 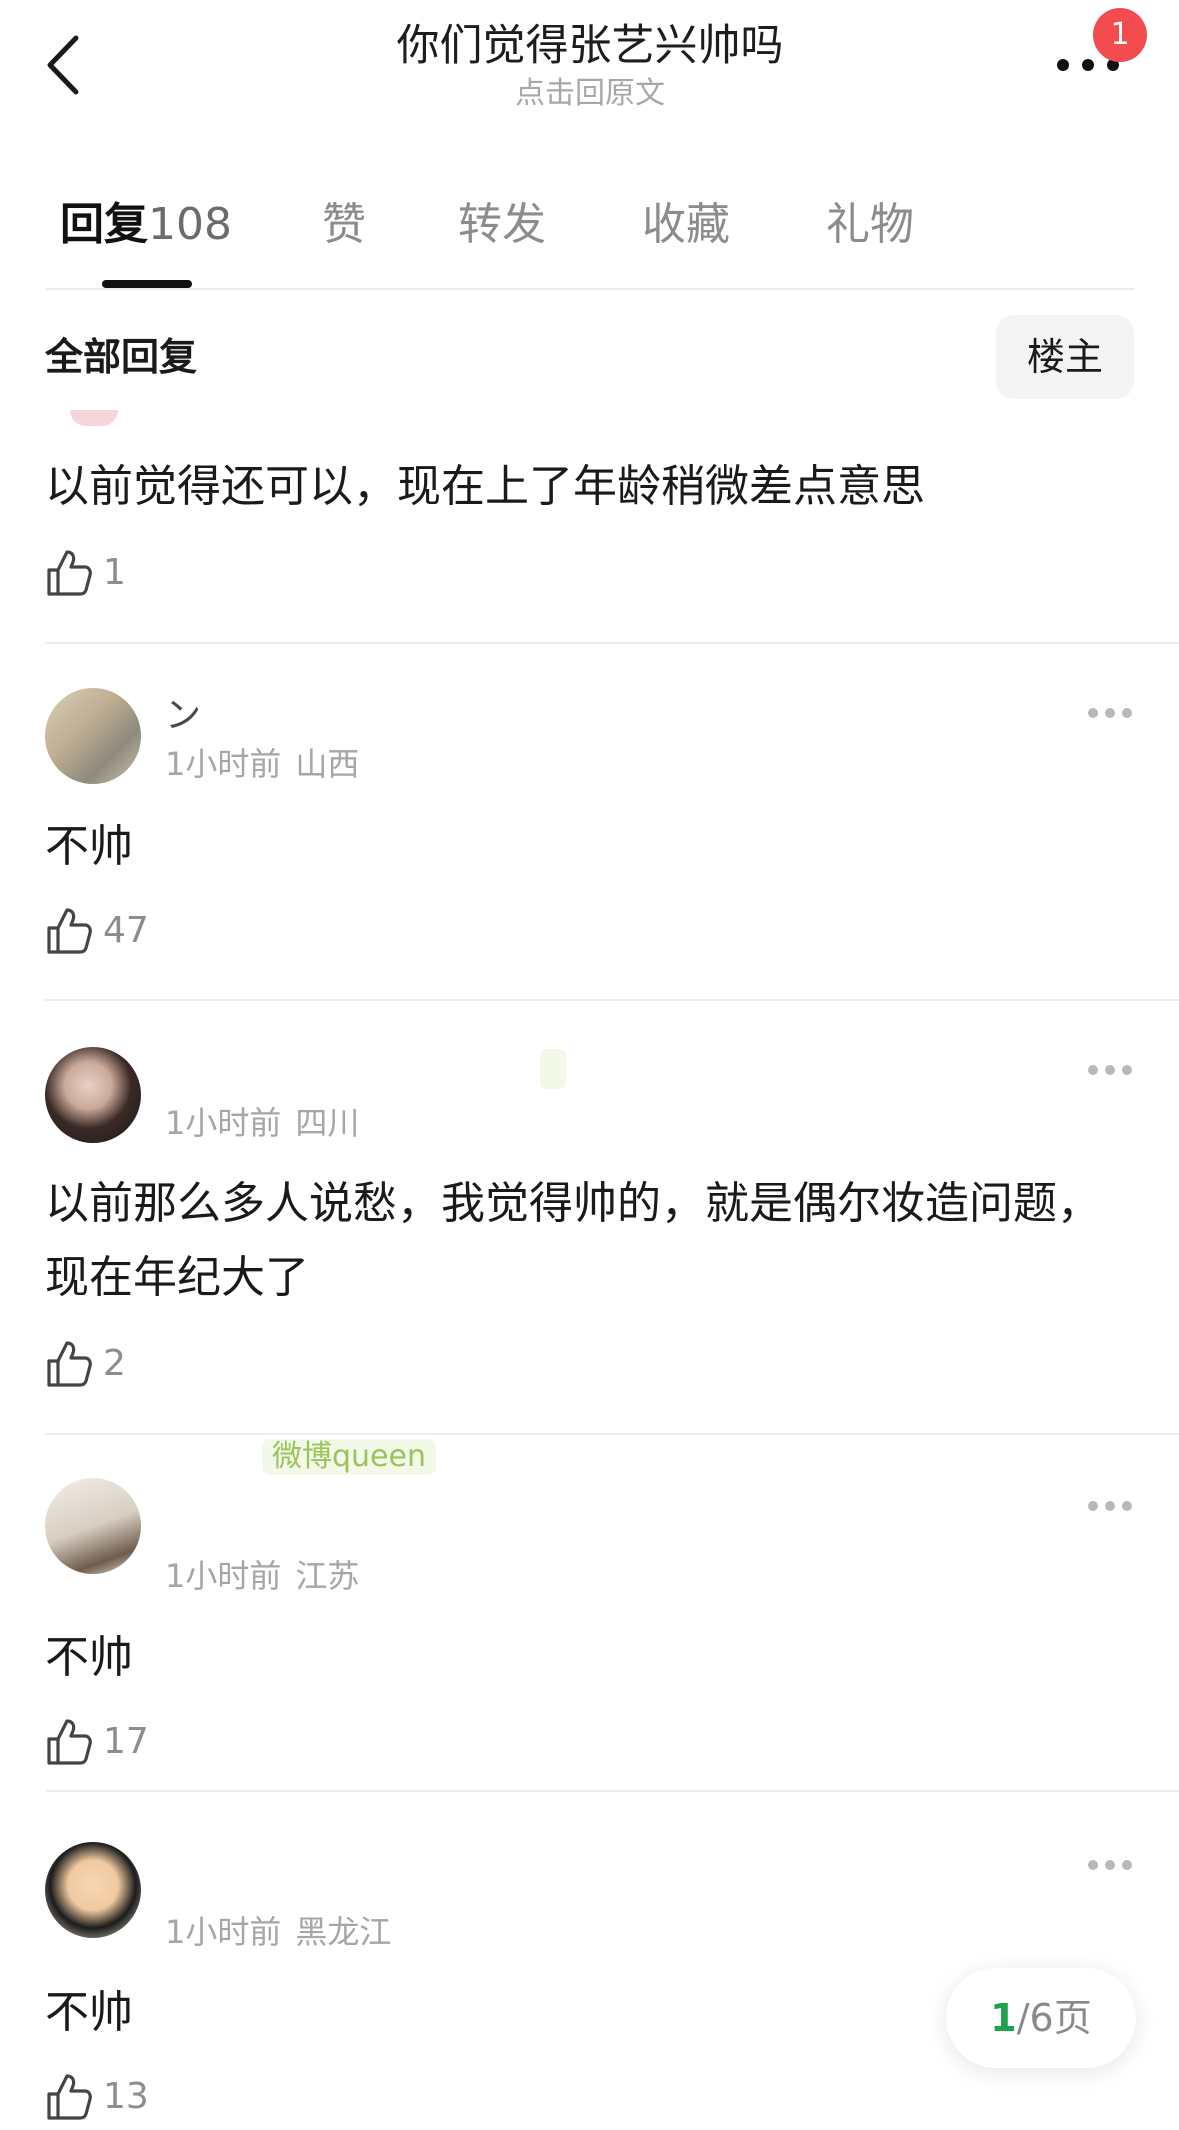 I want to click on comment-location: 黑龙江, so click(x=343, y=1932).